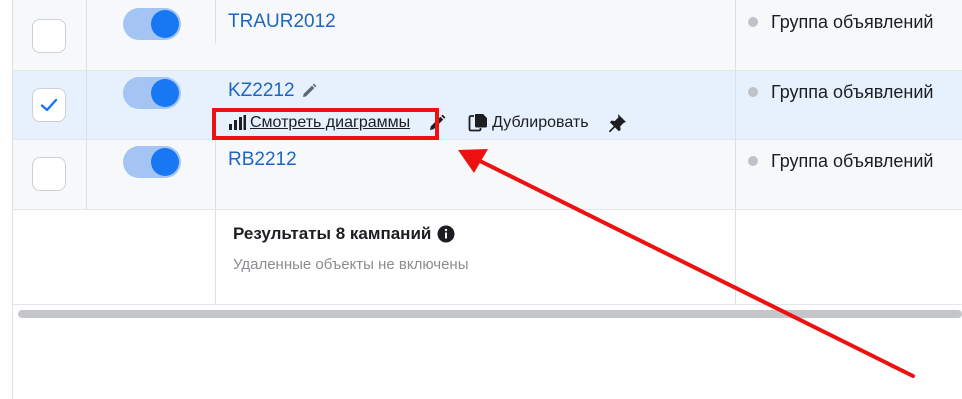  What do you see at coordinates (325, 124) in the screenshot?
I see `annotation-highlight-box` at bounding box center [325, 124].